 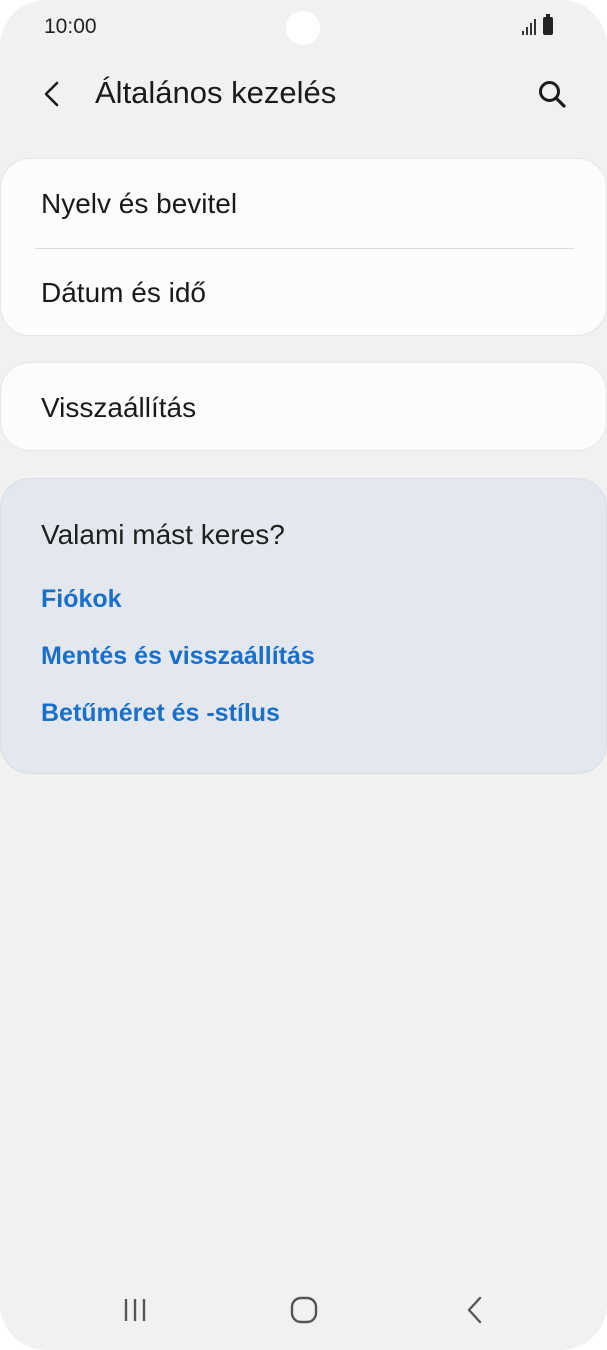 What do you see at coordinates (529, 26) in the screenshot?
I see `signal-icon` at bounding box center [529, 26].